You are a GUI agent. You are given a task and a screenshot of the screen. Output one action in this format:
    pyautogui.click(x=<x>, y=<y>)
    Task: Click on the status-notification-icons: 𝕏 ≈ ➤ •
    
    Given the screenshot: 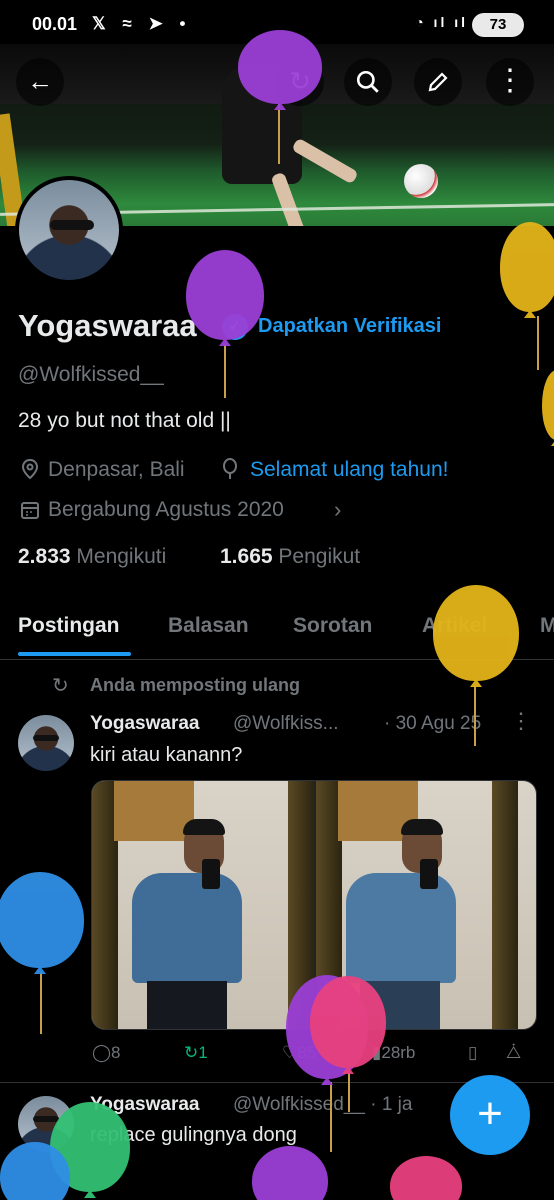 What is the action you would take?
    pyautogui.click(x=142, y=23)
    